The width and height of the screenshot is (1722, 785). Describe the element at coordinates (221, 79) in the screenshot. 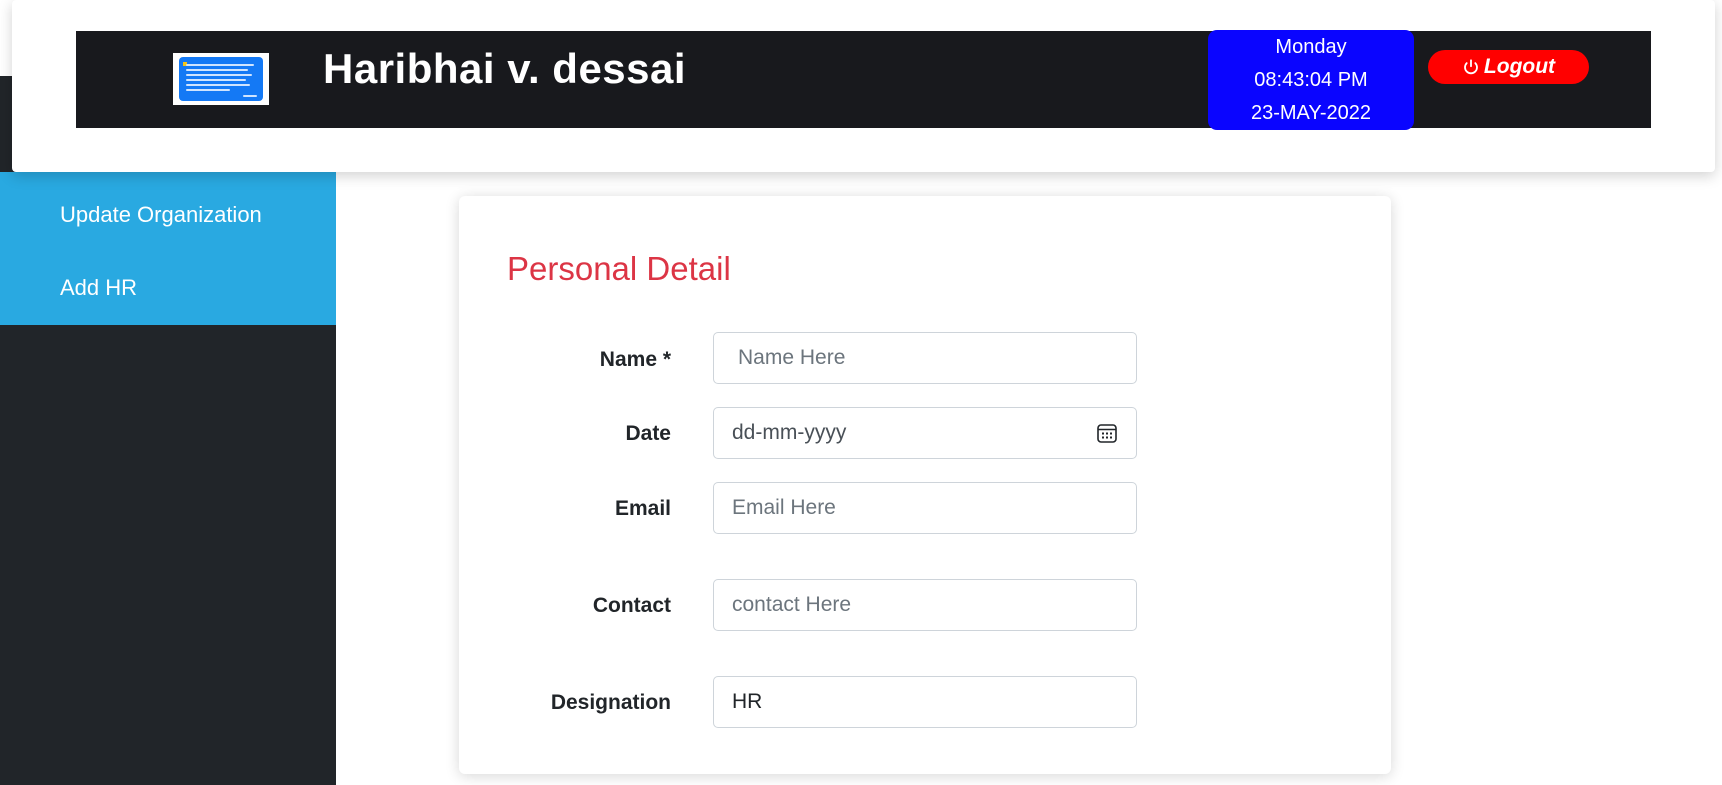

I see `app-logo-icon` at that location.